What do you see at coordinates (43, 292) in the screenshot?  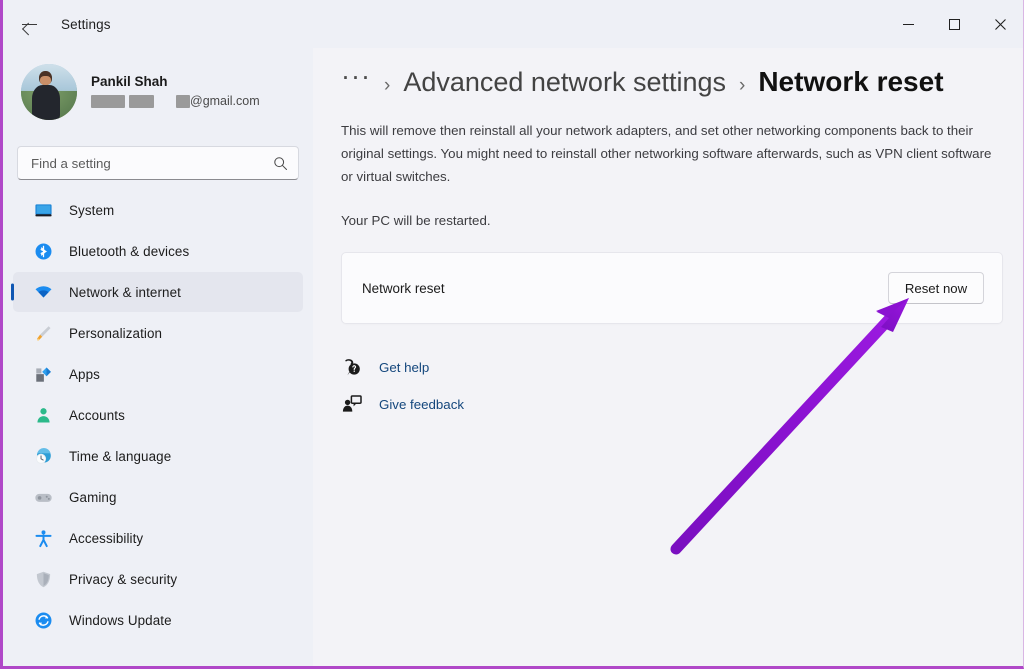 I see `wifi-icon` at bounding box center [43, 292].